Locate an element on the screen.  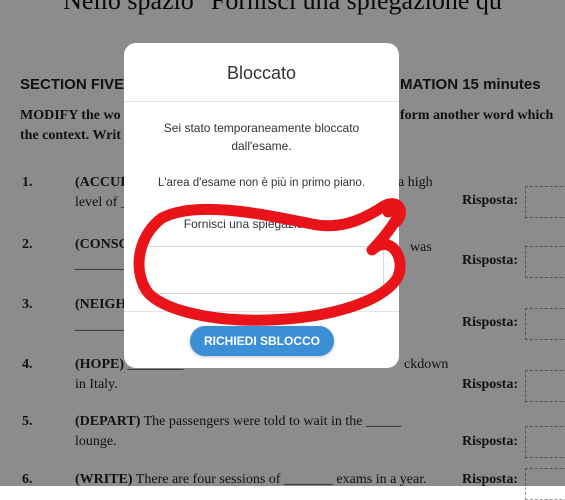
request-unlock-button: RICHIEDI SBLOCCO is located at coordinates (262, 341).